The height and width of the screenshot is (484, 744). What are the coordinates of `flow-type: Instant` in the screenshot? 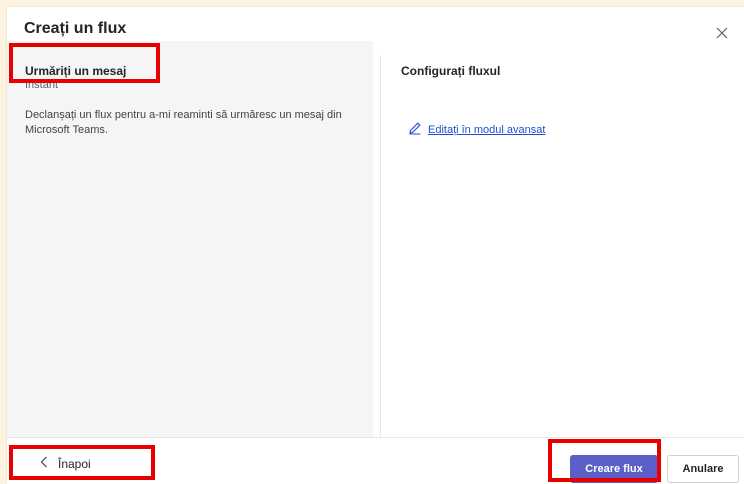 It's located at (41, 88).